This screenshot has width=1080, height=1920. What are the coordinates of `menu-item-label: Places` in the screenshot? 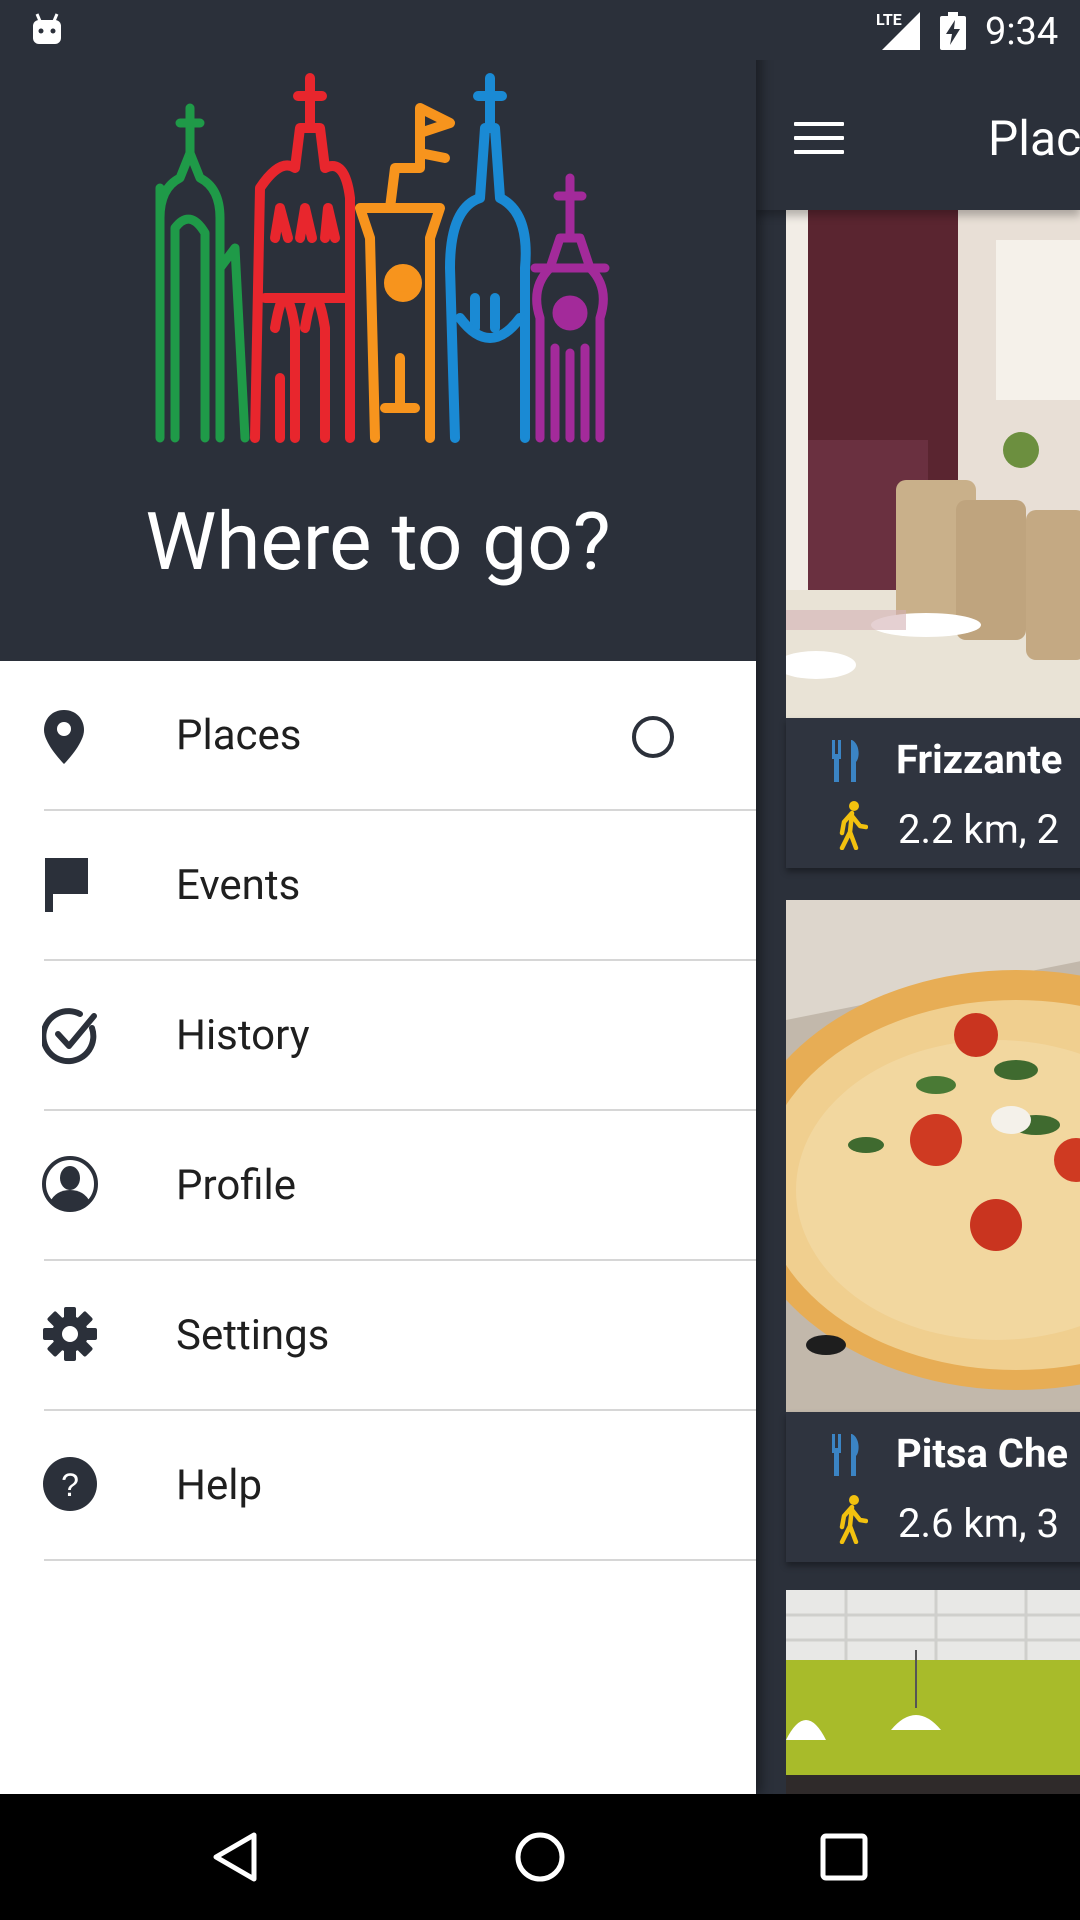 It's located at (239, 735).